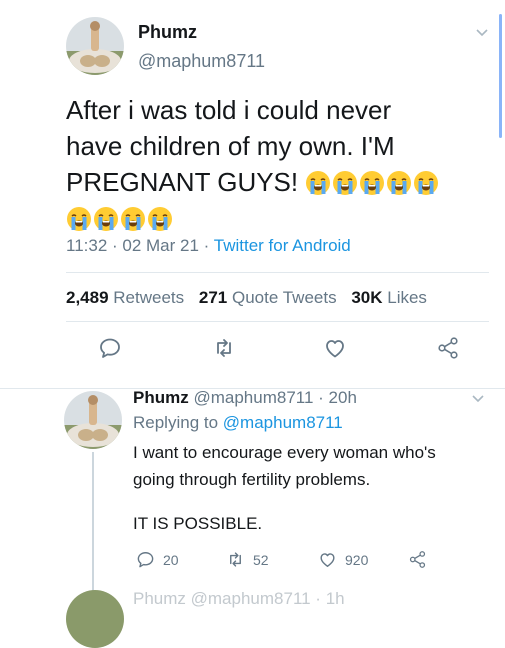  Describe the element at coordinates (182, 182) in the screenshot. I see `tweet-text-segment: PREGNANT GUYS!` at that location.